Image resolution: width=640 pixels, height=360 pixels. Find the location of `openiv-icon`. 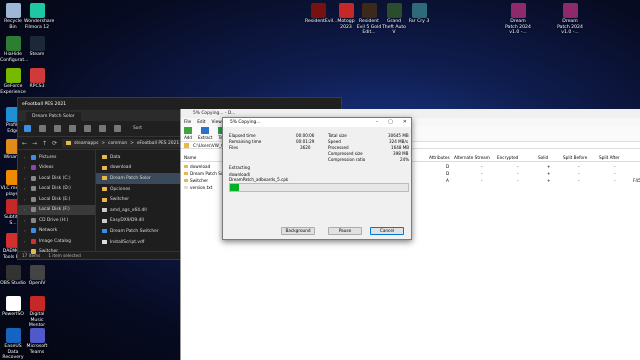

openiv-icon is located at coordinates (37, 272).